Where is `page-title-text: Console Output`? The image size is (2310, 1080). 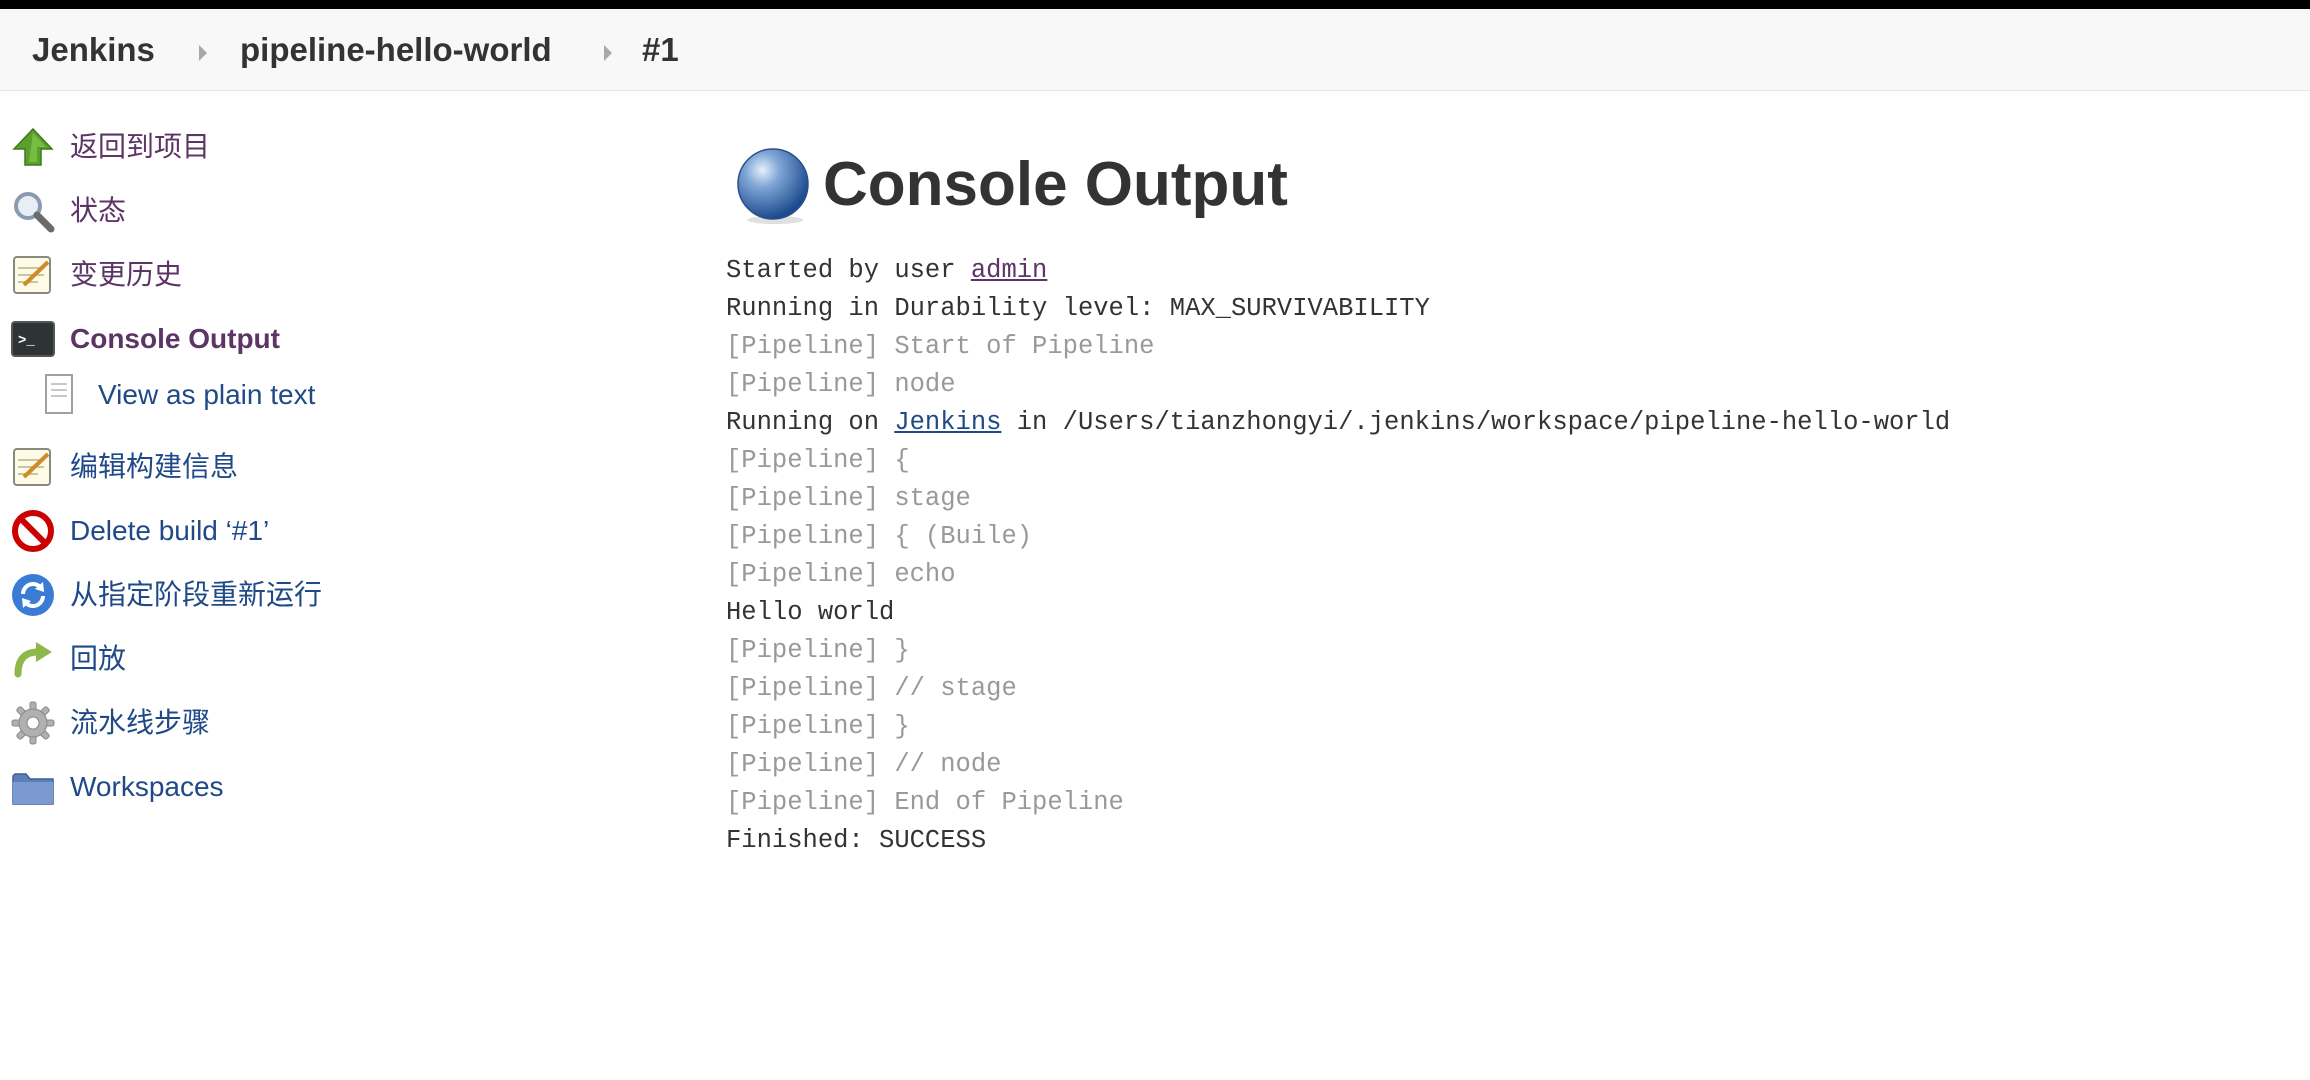 page-title-text: Console Output is located at coordinates (1055, 184).